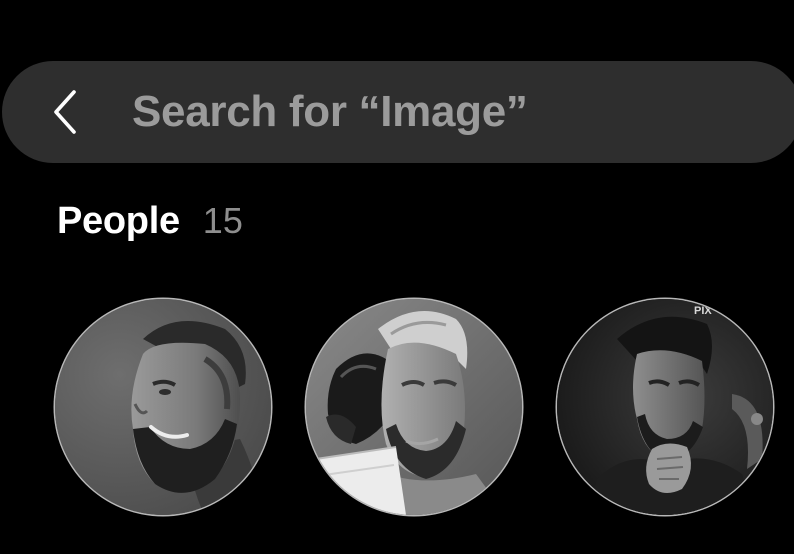 Image resolution: width=794 pixels, height=554 pixels. I want to click on people-section-title: People, so click(118, 220).